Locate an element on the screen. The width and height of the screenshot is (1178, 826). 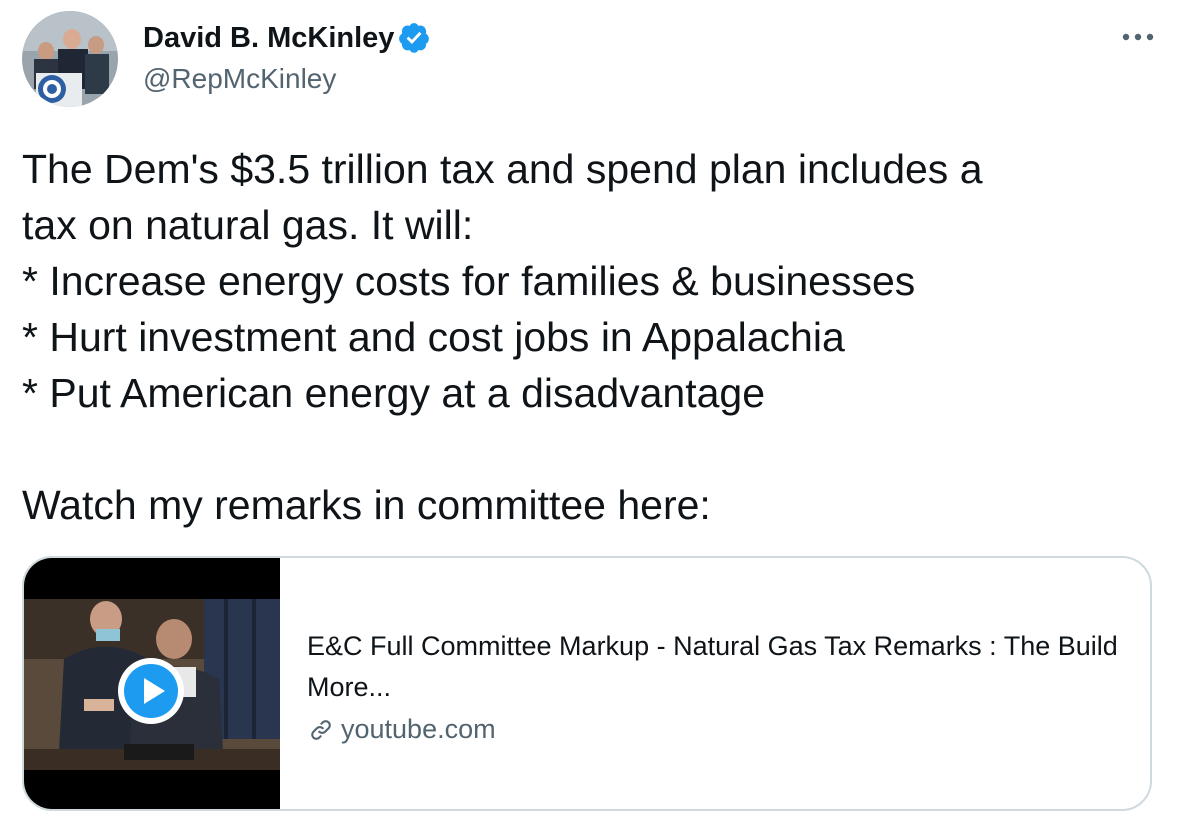
more-options-icon is located at coordinates (1138, 37).